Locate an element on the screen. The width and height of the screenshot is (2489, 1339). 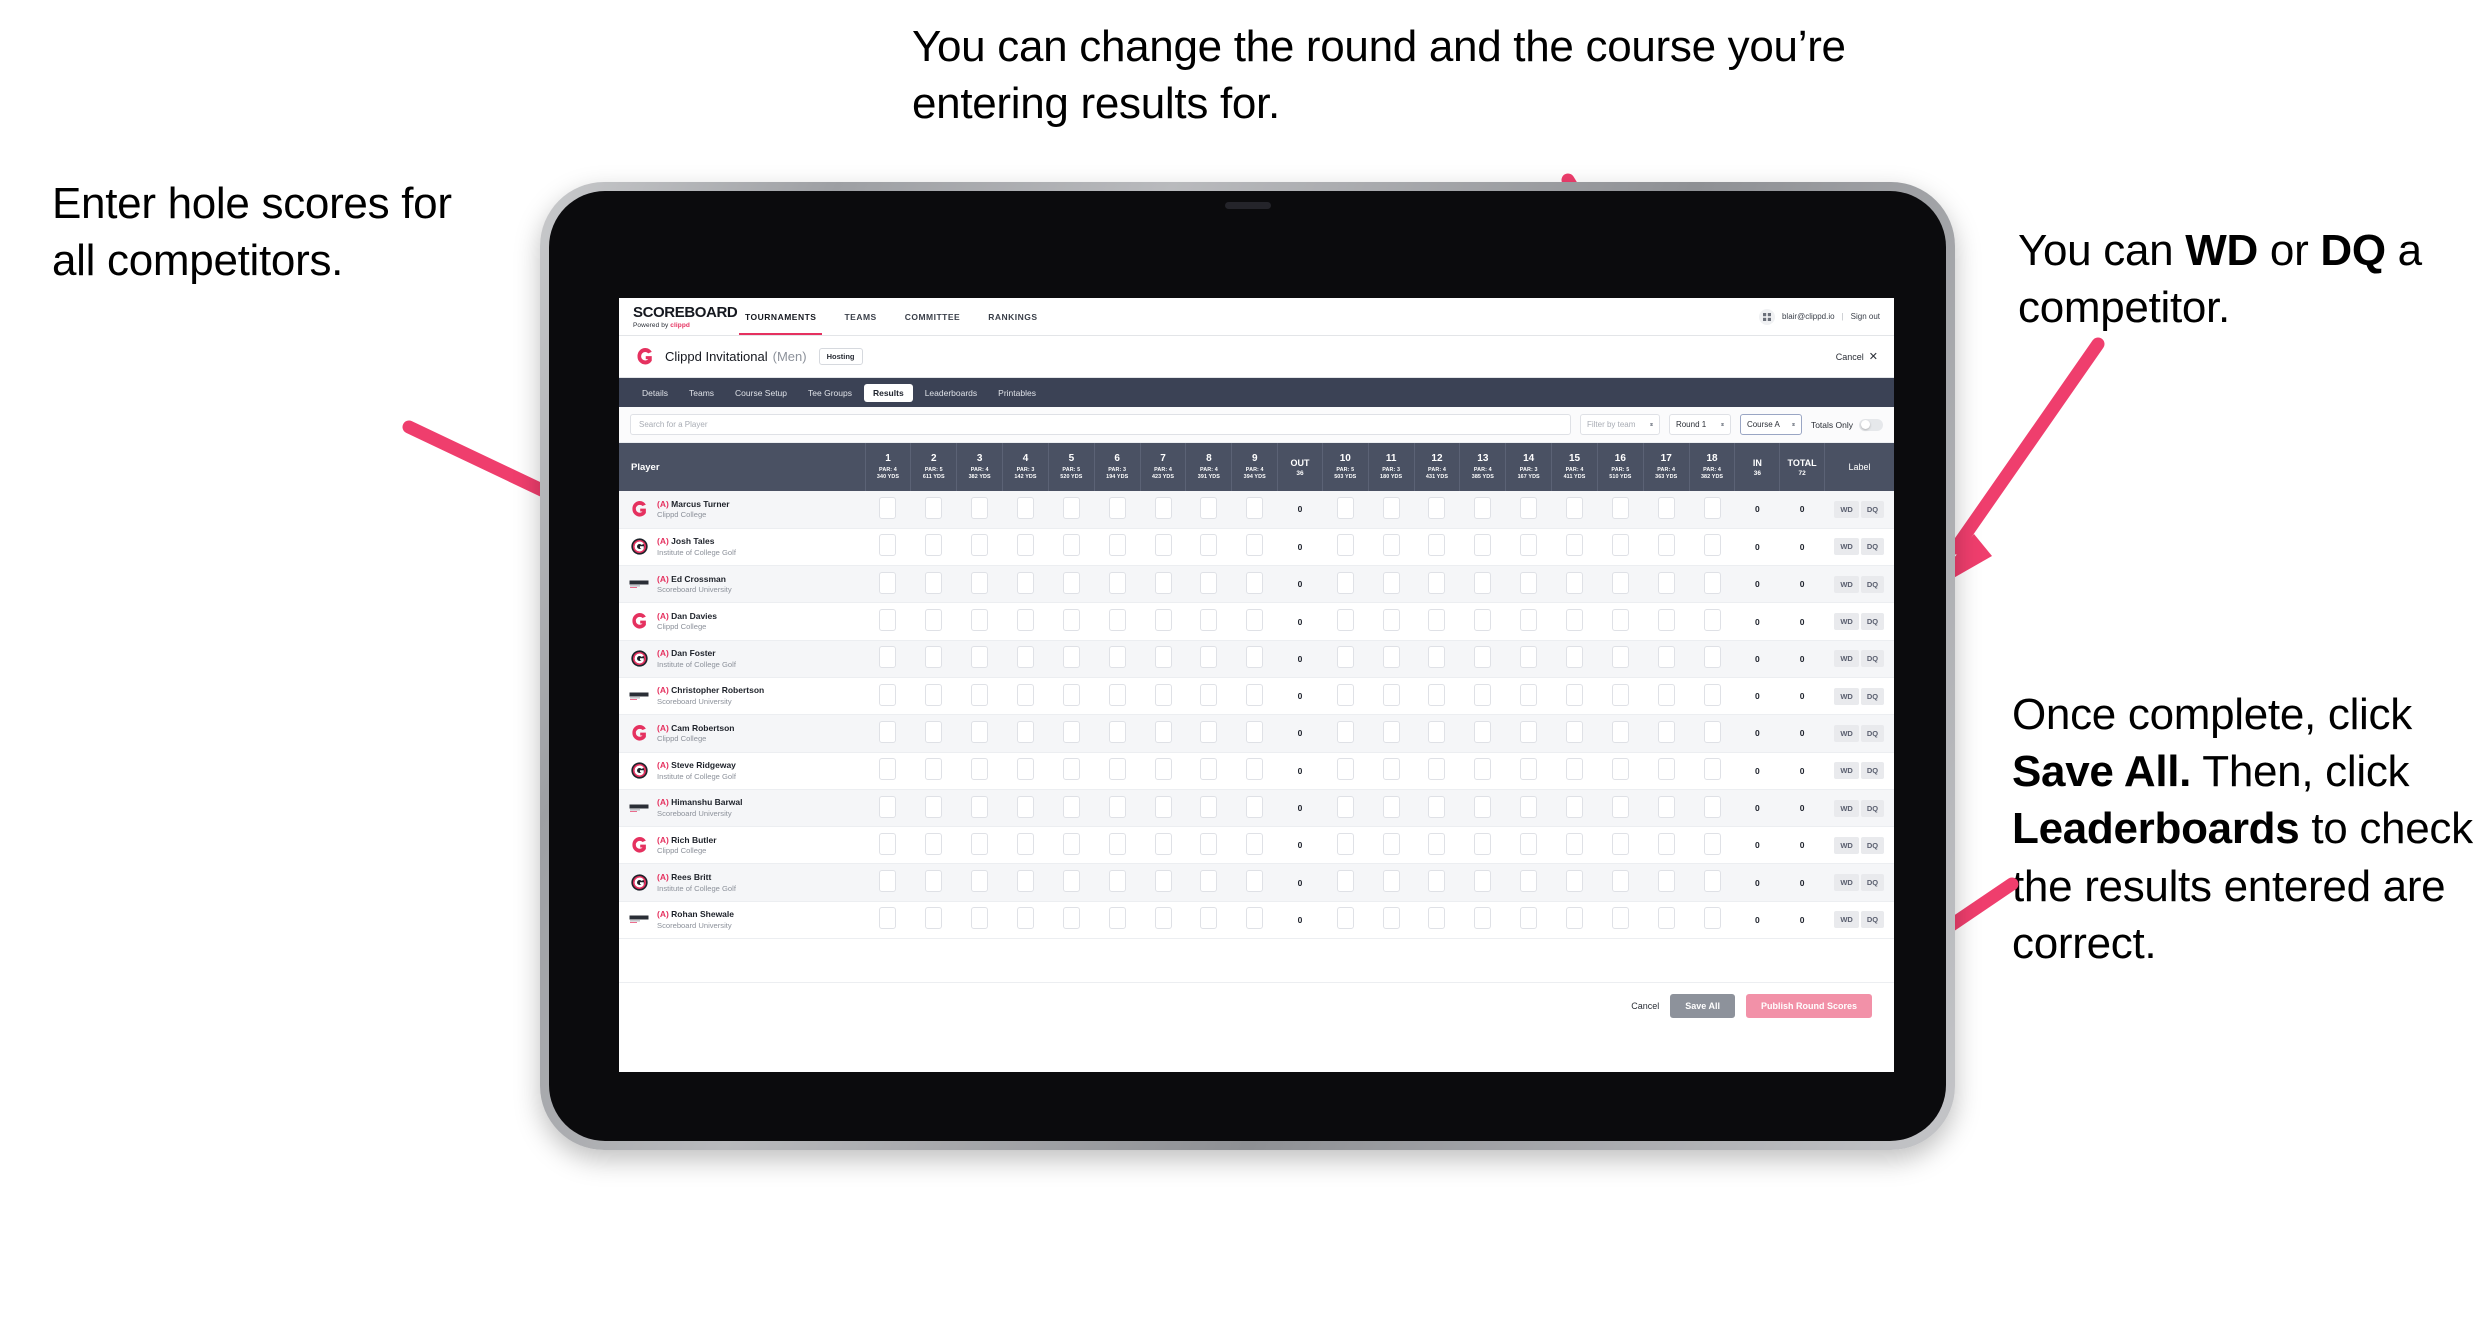
publish-round-scores-button: Publish Round Scores is located at coordinates (1808, 1005).